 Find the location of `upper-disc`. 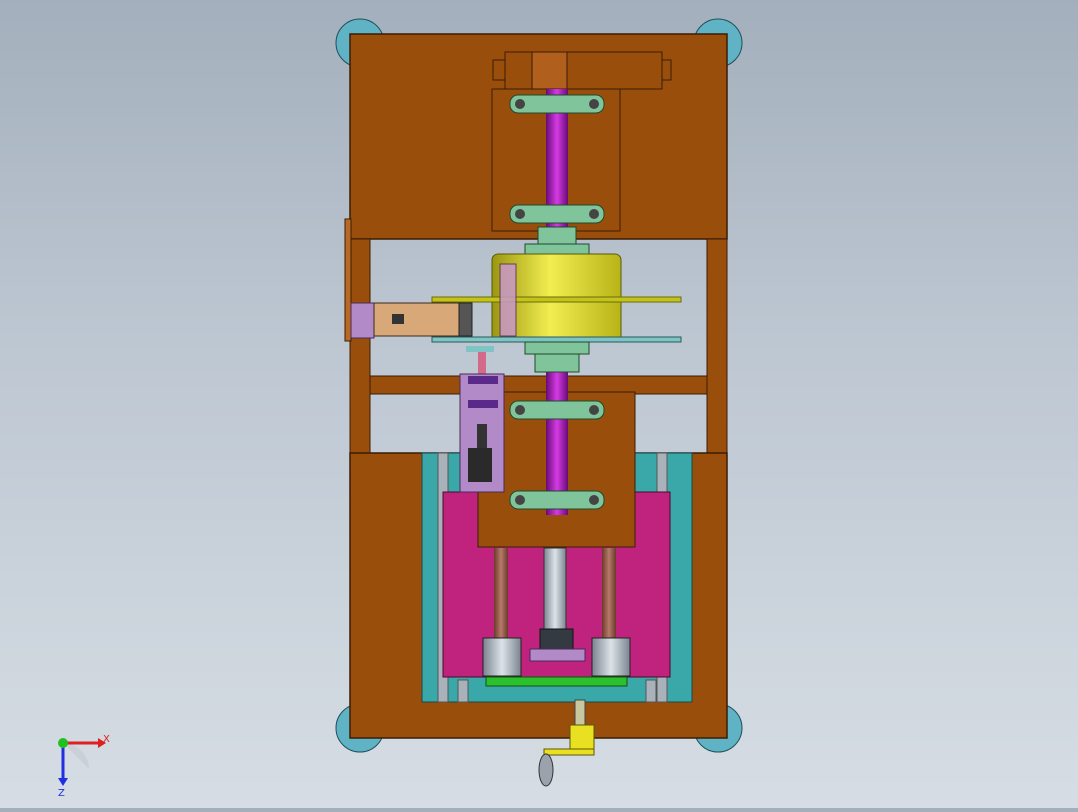

upper-disc is located at coordinates (556, 299).